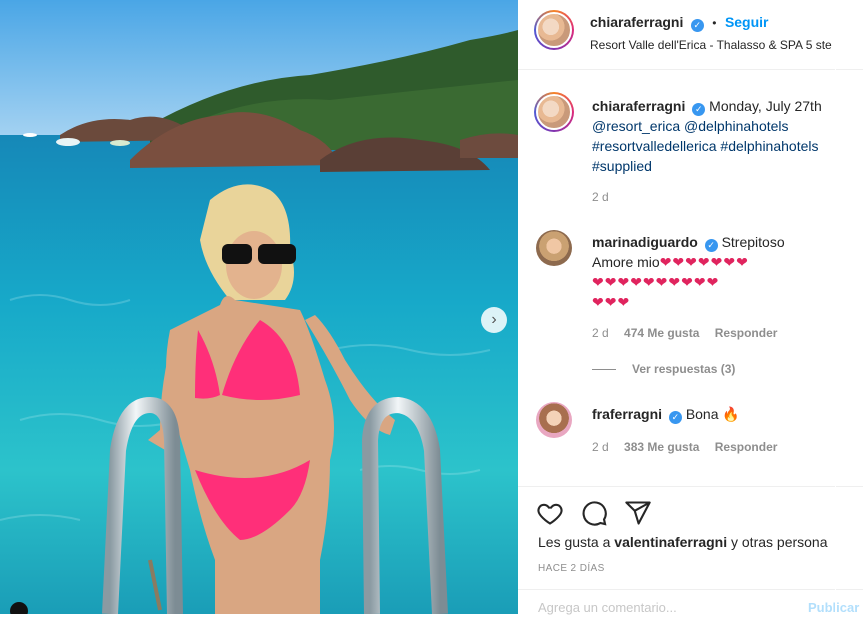 The width and height of the screenshot is (863, 620). What do you see at coordinates (638, 513) in the screenshot?
I see `share-icon` at bounding box center [638, 513].